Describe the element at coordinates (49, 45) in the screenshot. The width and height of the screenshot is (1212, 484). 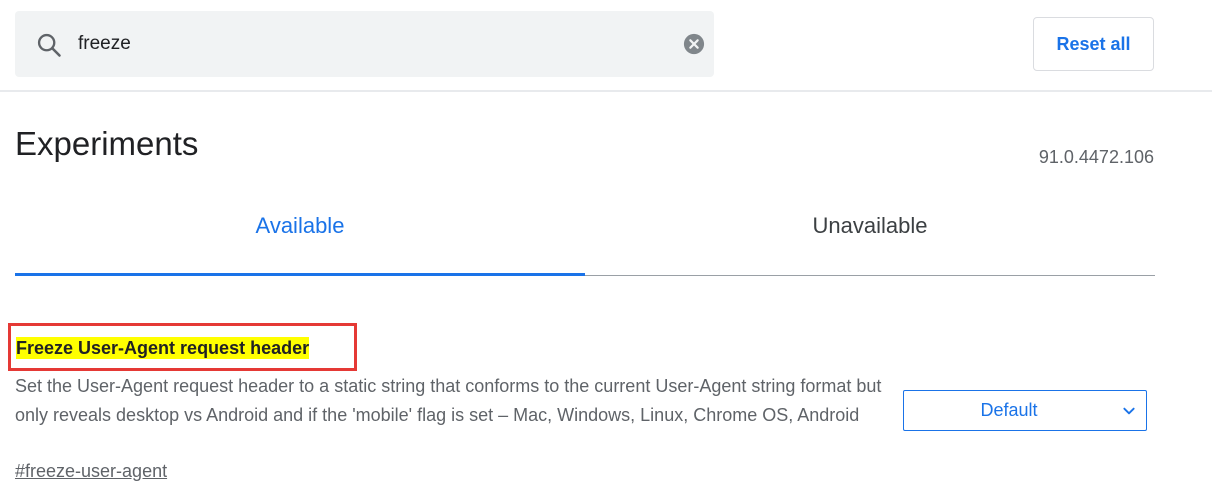
I see `search-icon` at that location.